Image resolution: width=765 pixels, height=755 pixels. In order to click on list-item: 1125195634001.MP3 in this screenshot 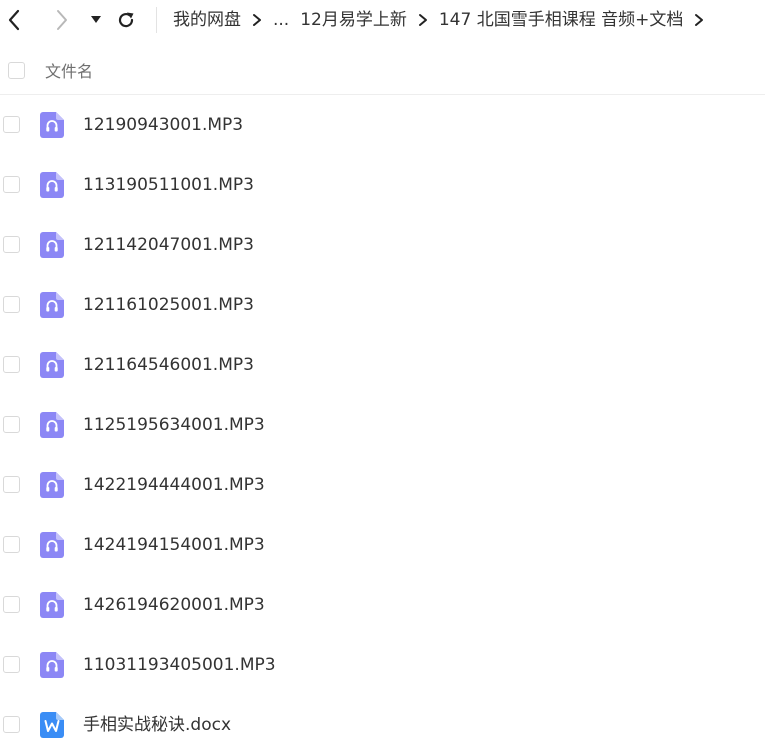, I will do `click(382, 425)`.